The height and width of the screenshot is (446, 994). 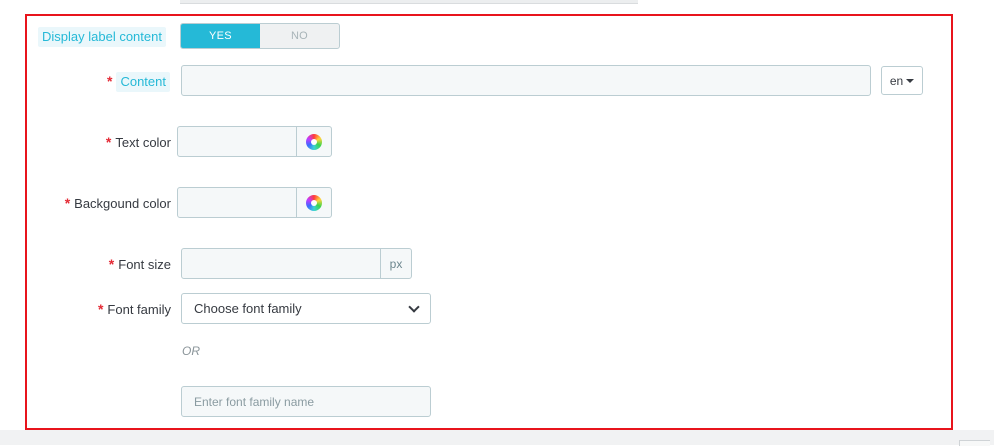 What do you see at coordinates (237, 141) in the screenshot?
I see `text-color-input` at bounding box center [237, 141].